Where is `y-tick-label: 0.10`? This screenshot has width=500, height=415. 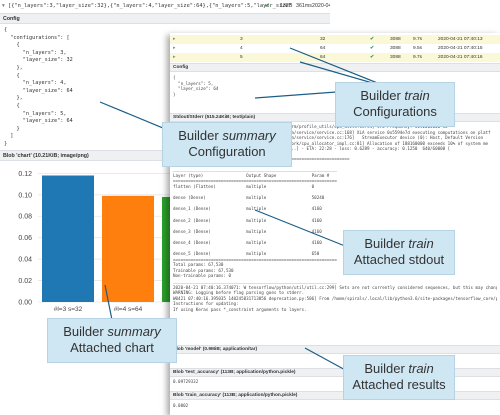 y-tick-label: 0.10 is located at coordinates (25, 195).